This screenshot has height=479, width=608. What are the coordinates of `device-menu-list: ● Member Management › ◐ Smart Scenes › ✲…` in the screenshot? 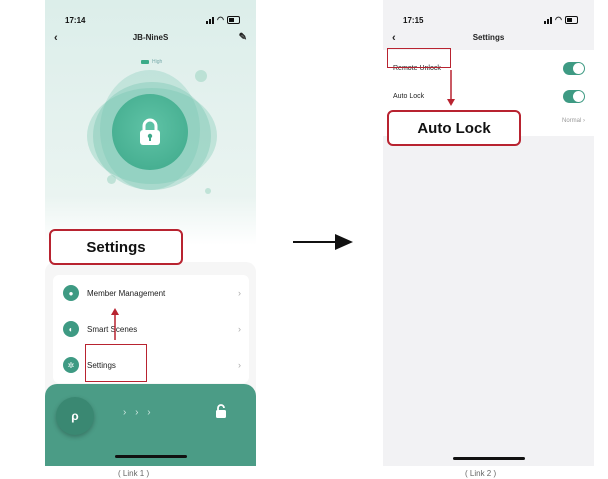 It's located at (151, 329).